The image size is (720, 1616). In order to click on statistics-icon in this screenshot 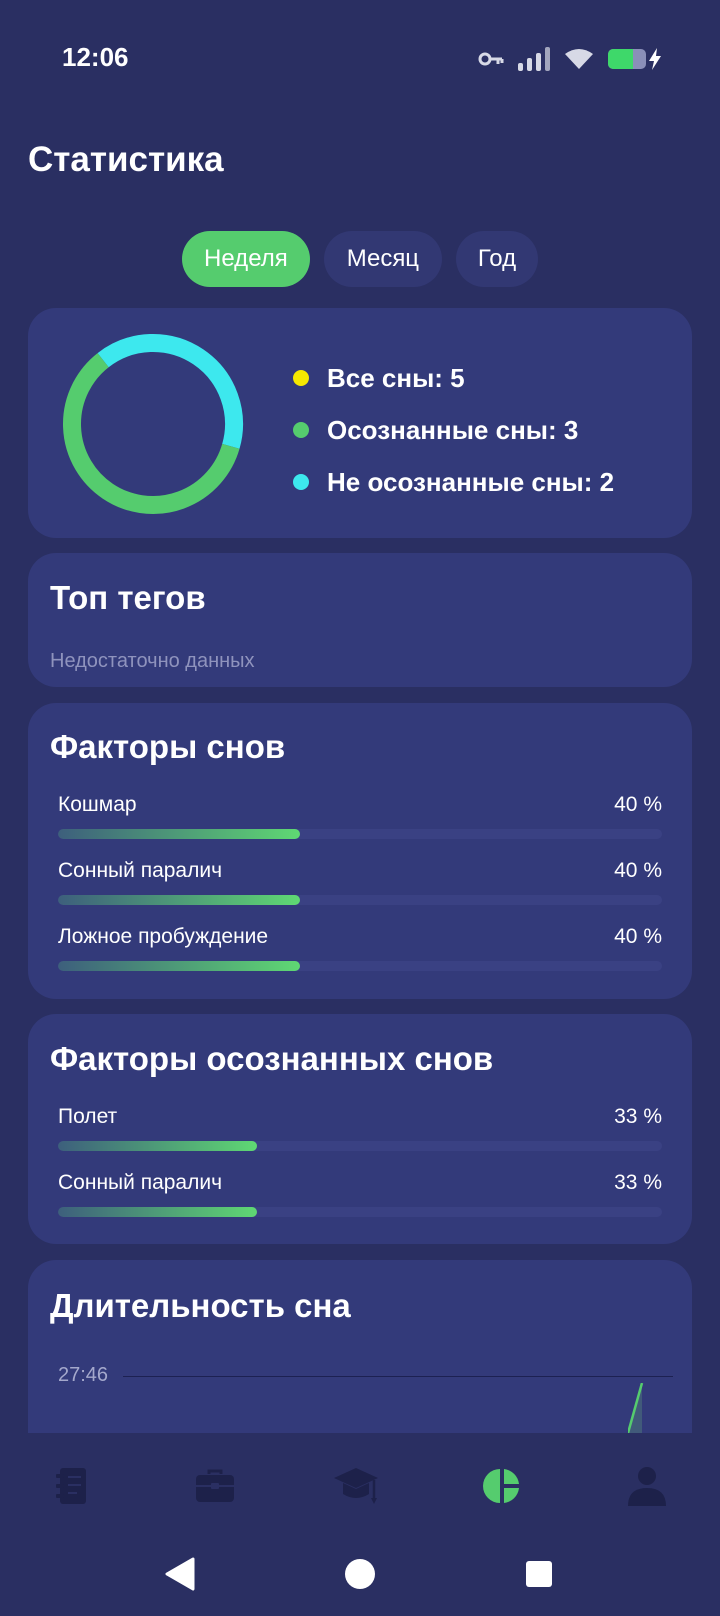, I will do `click(501, 1486)`.